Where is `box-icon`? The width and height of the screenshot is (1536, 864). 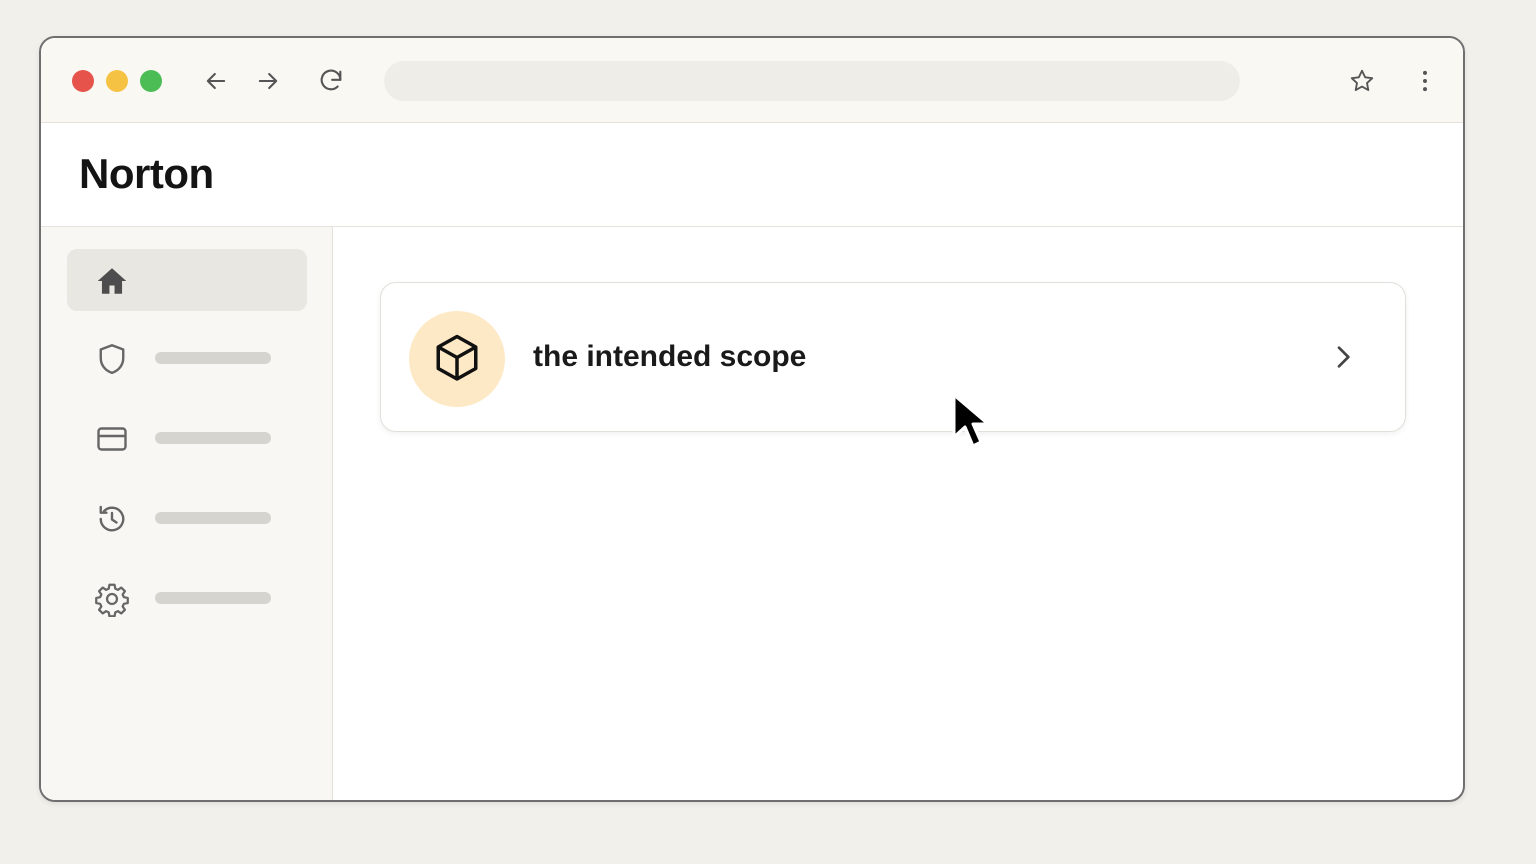 box-icon is located at coordinates (457, 357).